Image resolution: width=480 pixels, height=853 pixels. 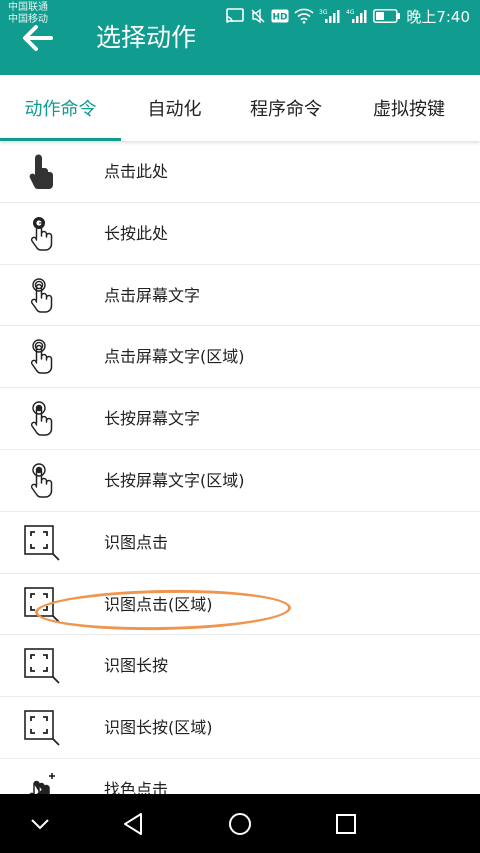 What do you see at coordinates (42, 234) in the screenshot?
I see `long-press-here-icon` at bounding box center [42, 234].